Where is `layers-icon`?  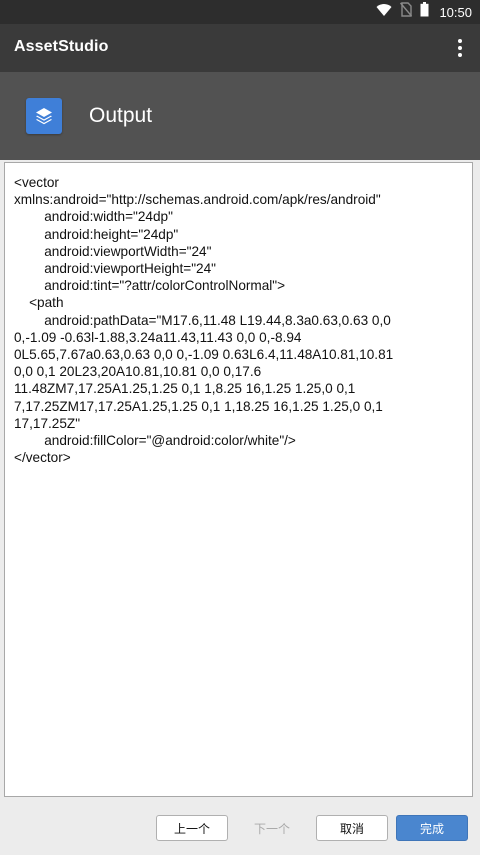
layers-icon is located at coordinates (44, 116).